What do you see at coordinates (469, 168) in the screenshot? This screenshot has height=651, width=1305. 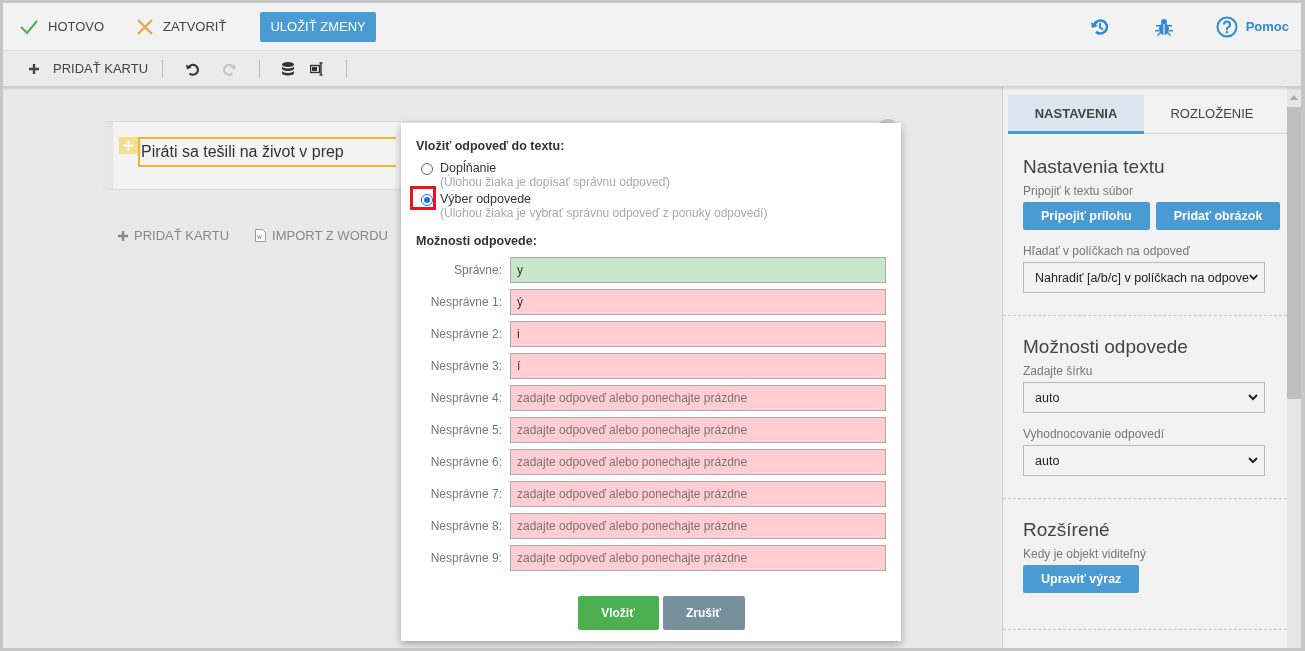 I see `radio-label: Dopĺňanie` at bounding box center [469, 168].